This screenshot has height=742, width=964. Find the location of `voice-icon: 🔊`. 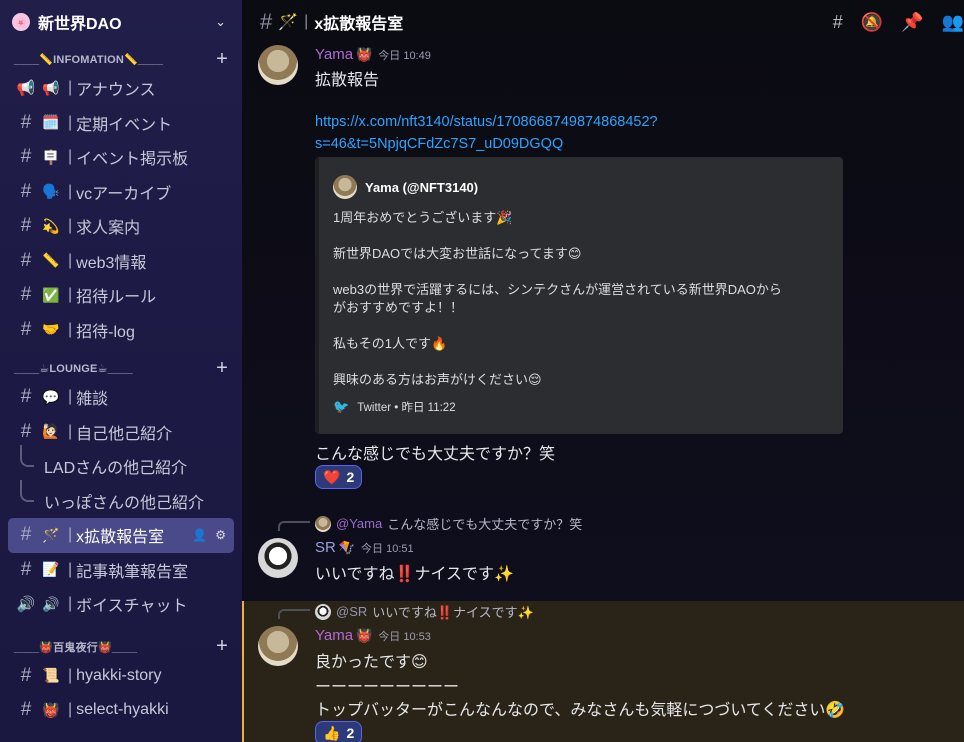

voice-icon: 🔊 is located at coordinates (26, 605).